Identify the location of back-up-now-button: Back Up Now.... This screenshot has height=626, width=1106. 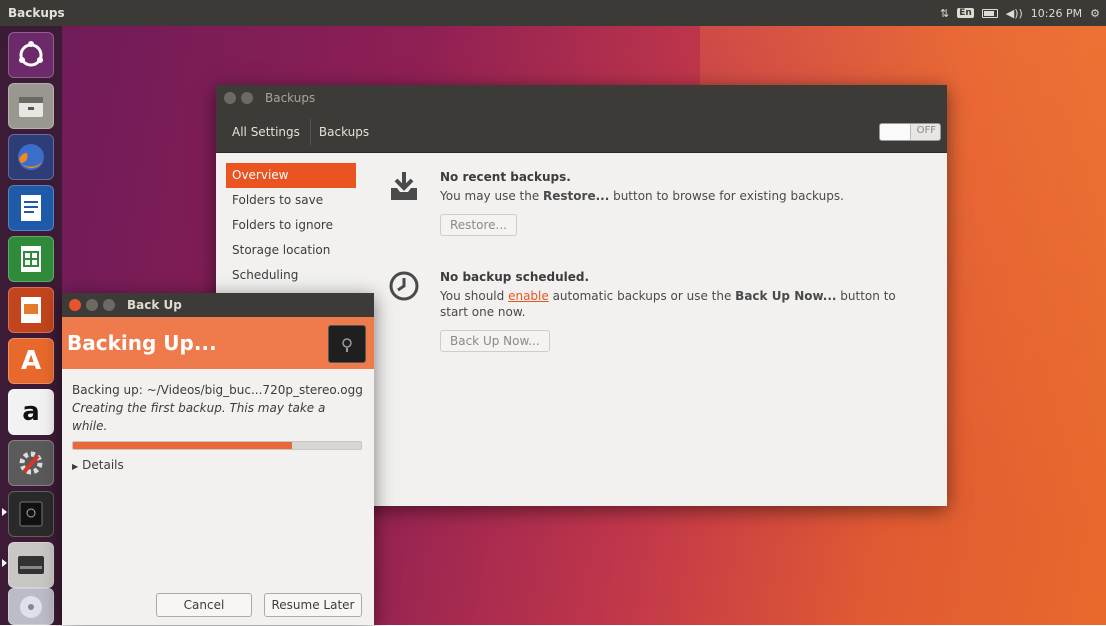
(495, 341).